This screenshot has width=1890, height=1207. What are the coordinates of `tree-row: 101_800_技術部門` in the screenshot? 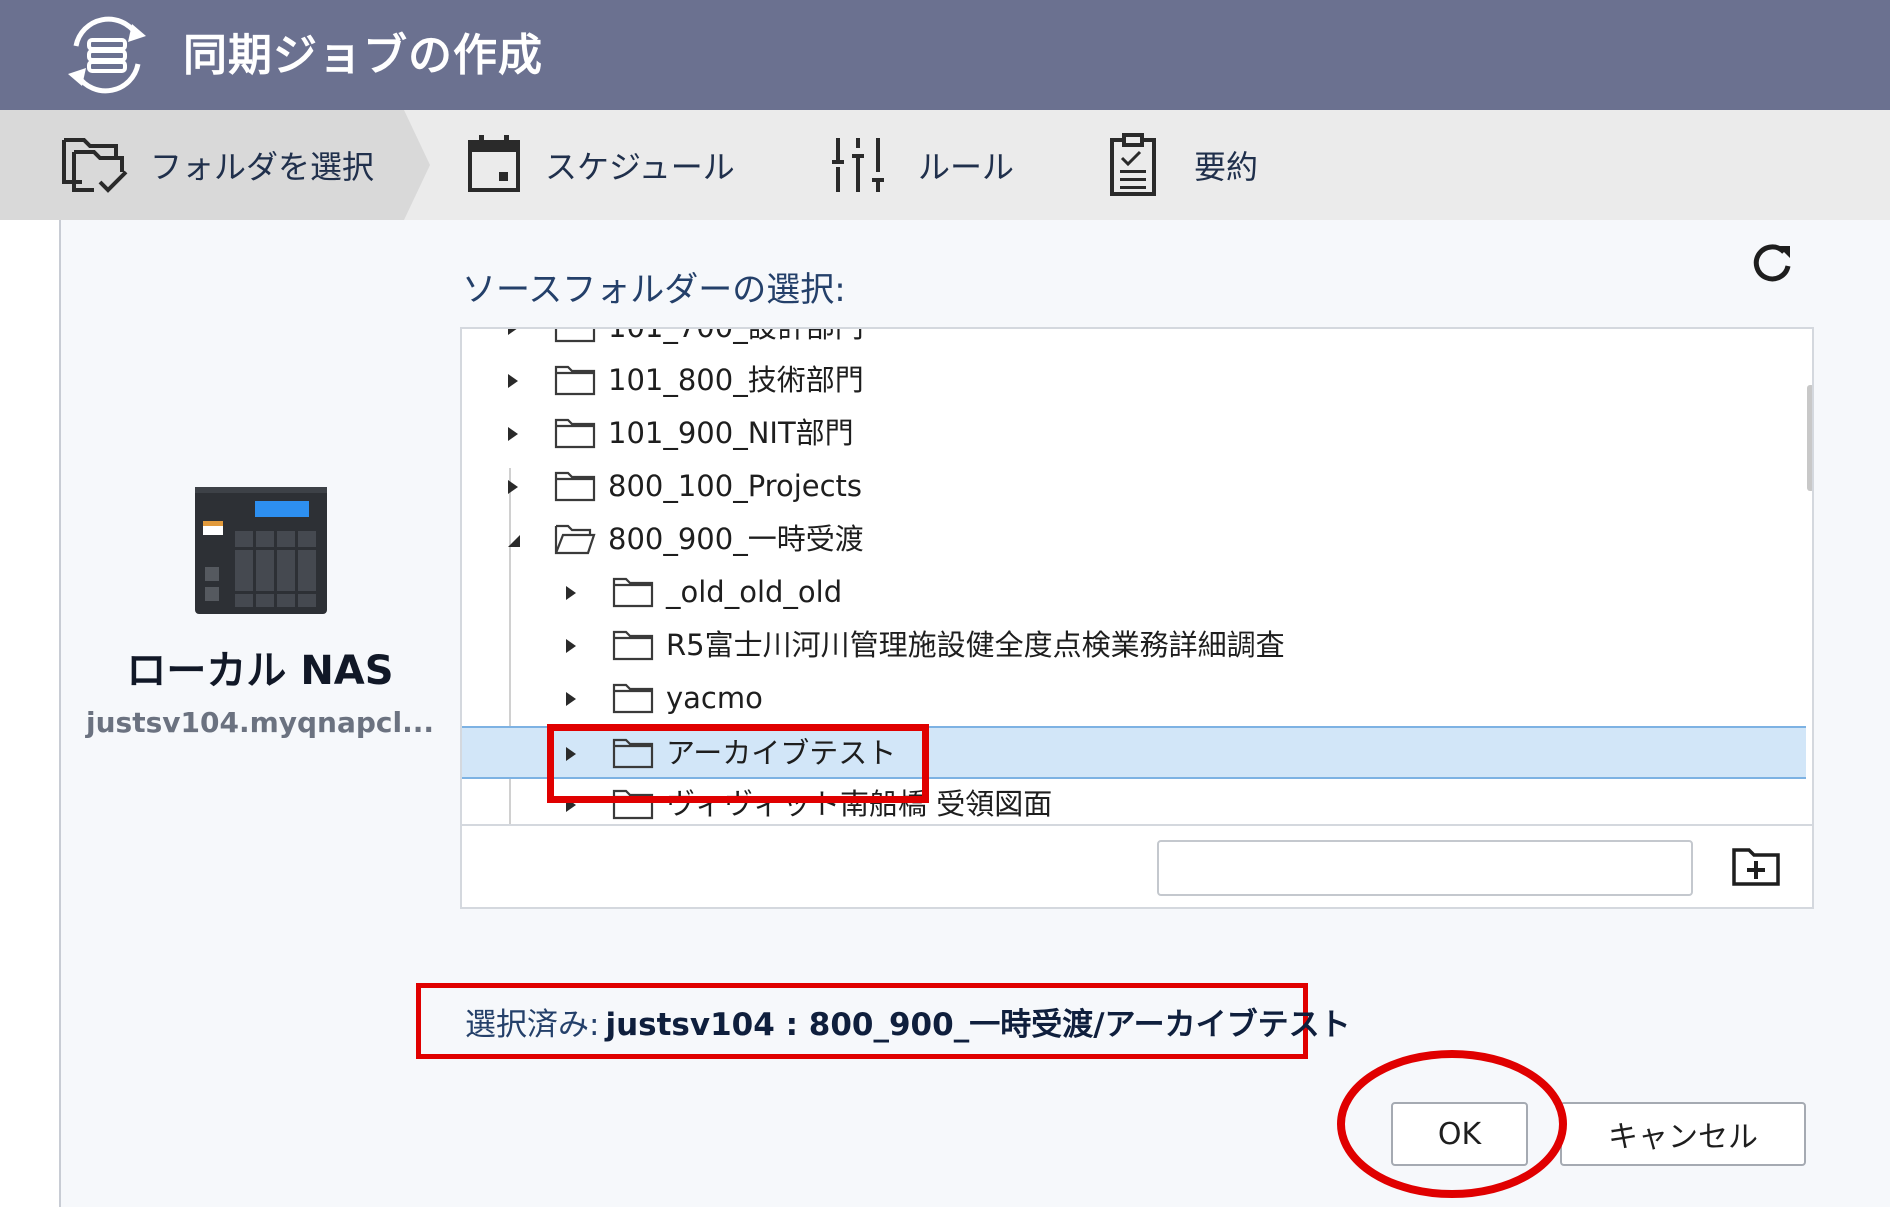 It's located at (1134, 381).